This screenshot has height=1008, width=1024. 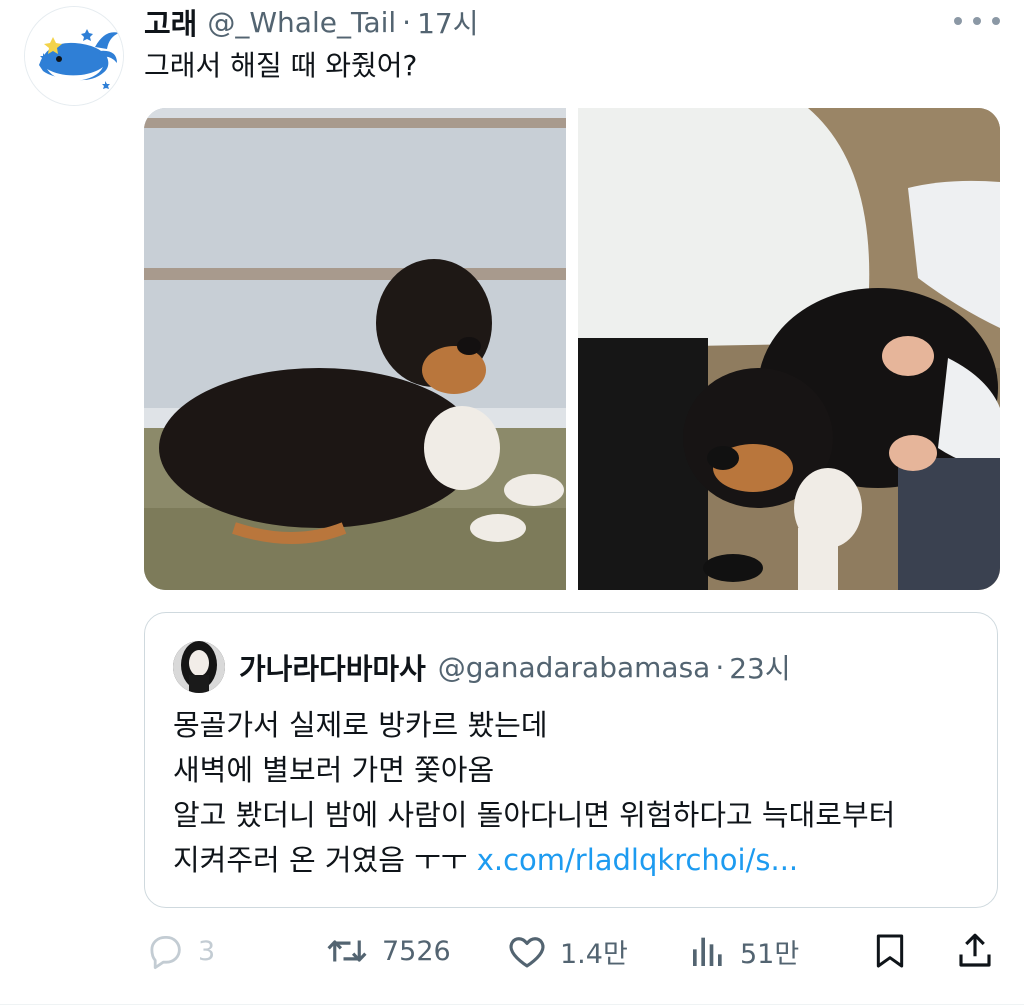 I want to click on heart-icon, so click(x=527, y=952).